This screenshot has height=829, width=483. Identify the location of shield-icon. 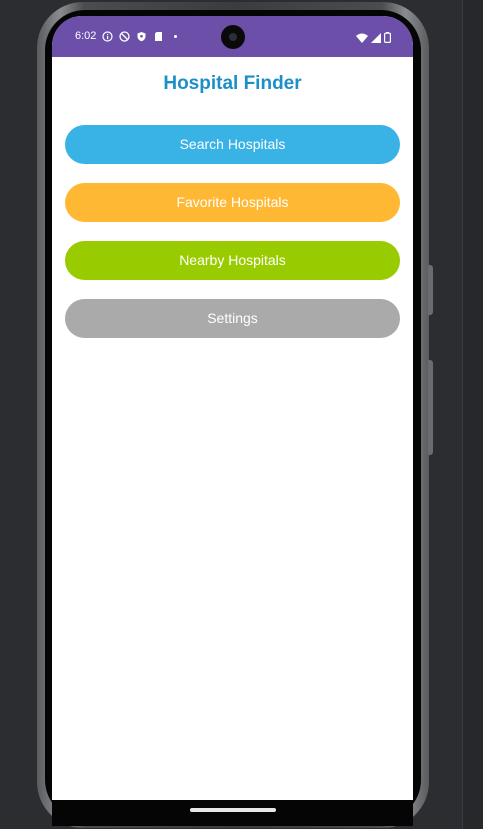
(141, 35).